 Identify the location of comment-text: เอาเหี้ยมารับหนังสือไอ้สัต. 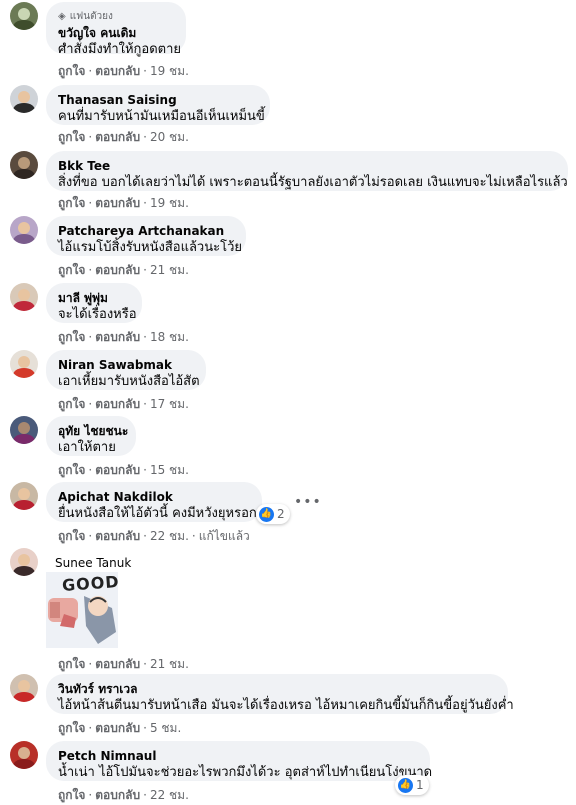
(129, 381).